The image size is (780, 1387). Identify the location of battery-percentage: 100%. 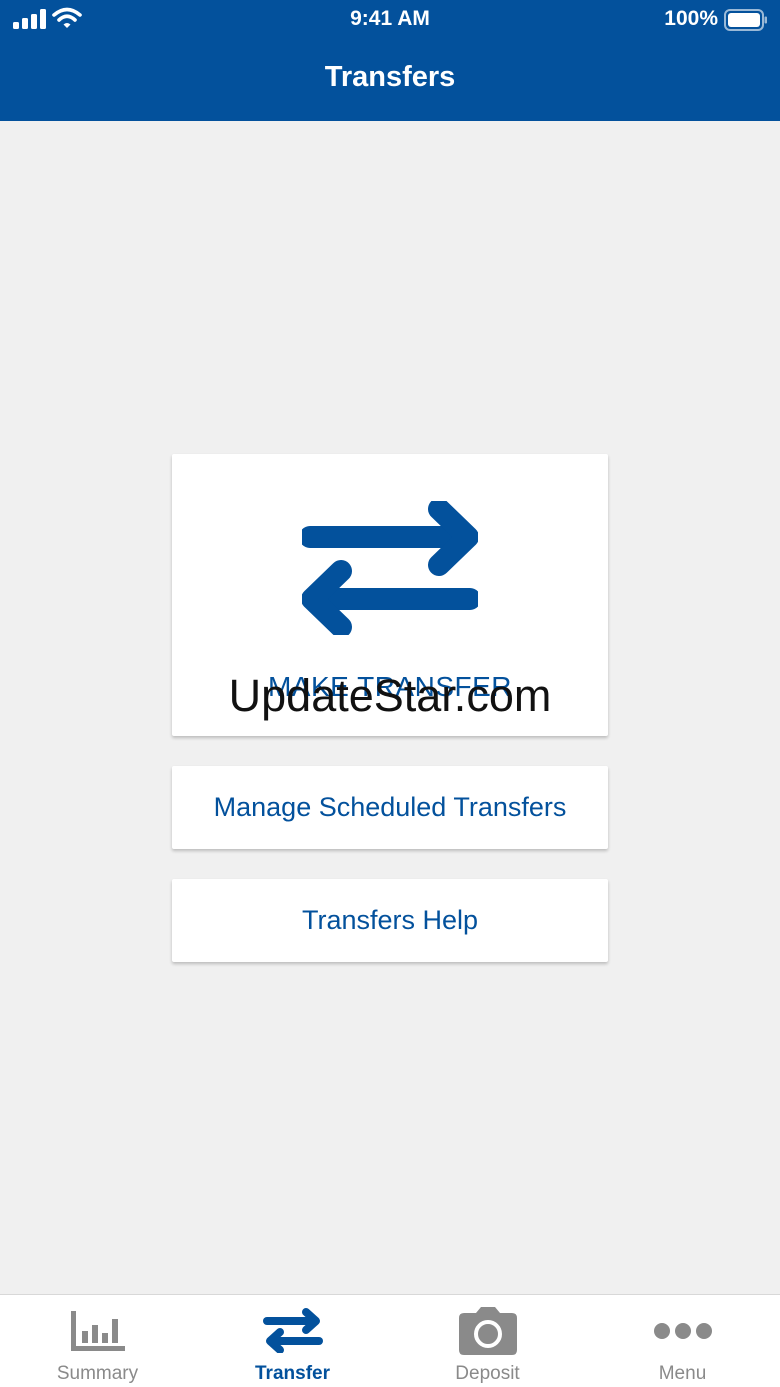
(691, 18).